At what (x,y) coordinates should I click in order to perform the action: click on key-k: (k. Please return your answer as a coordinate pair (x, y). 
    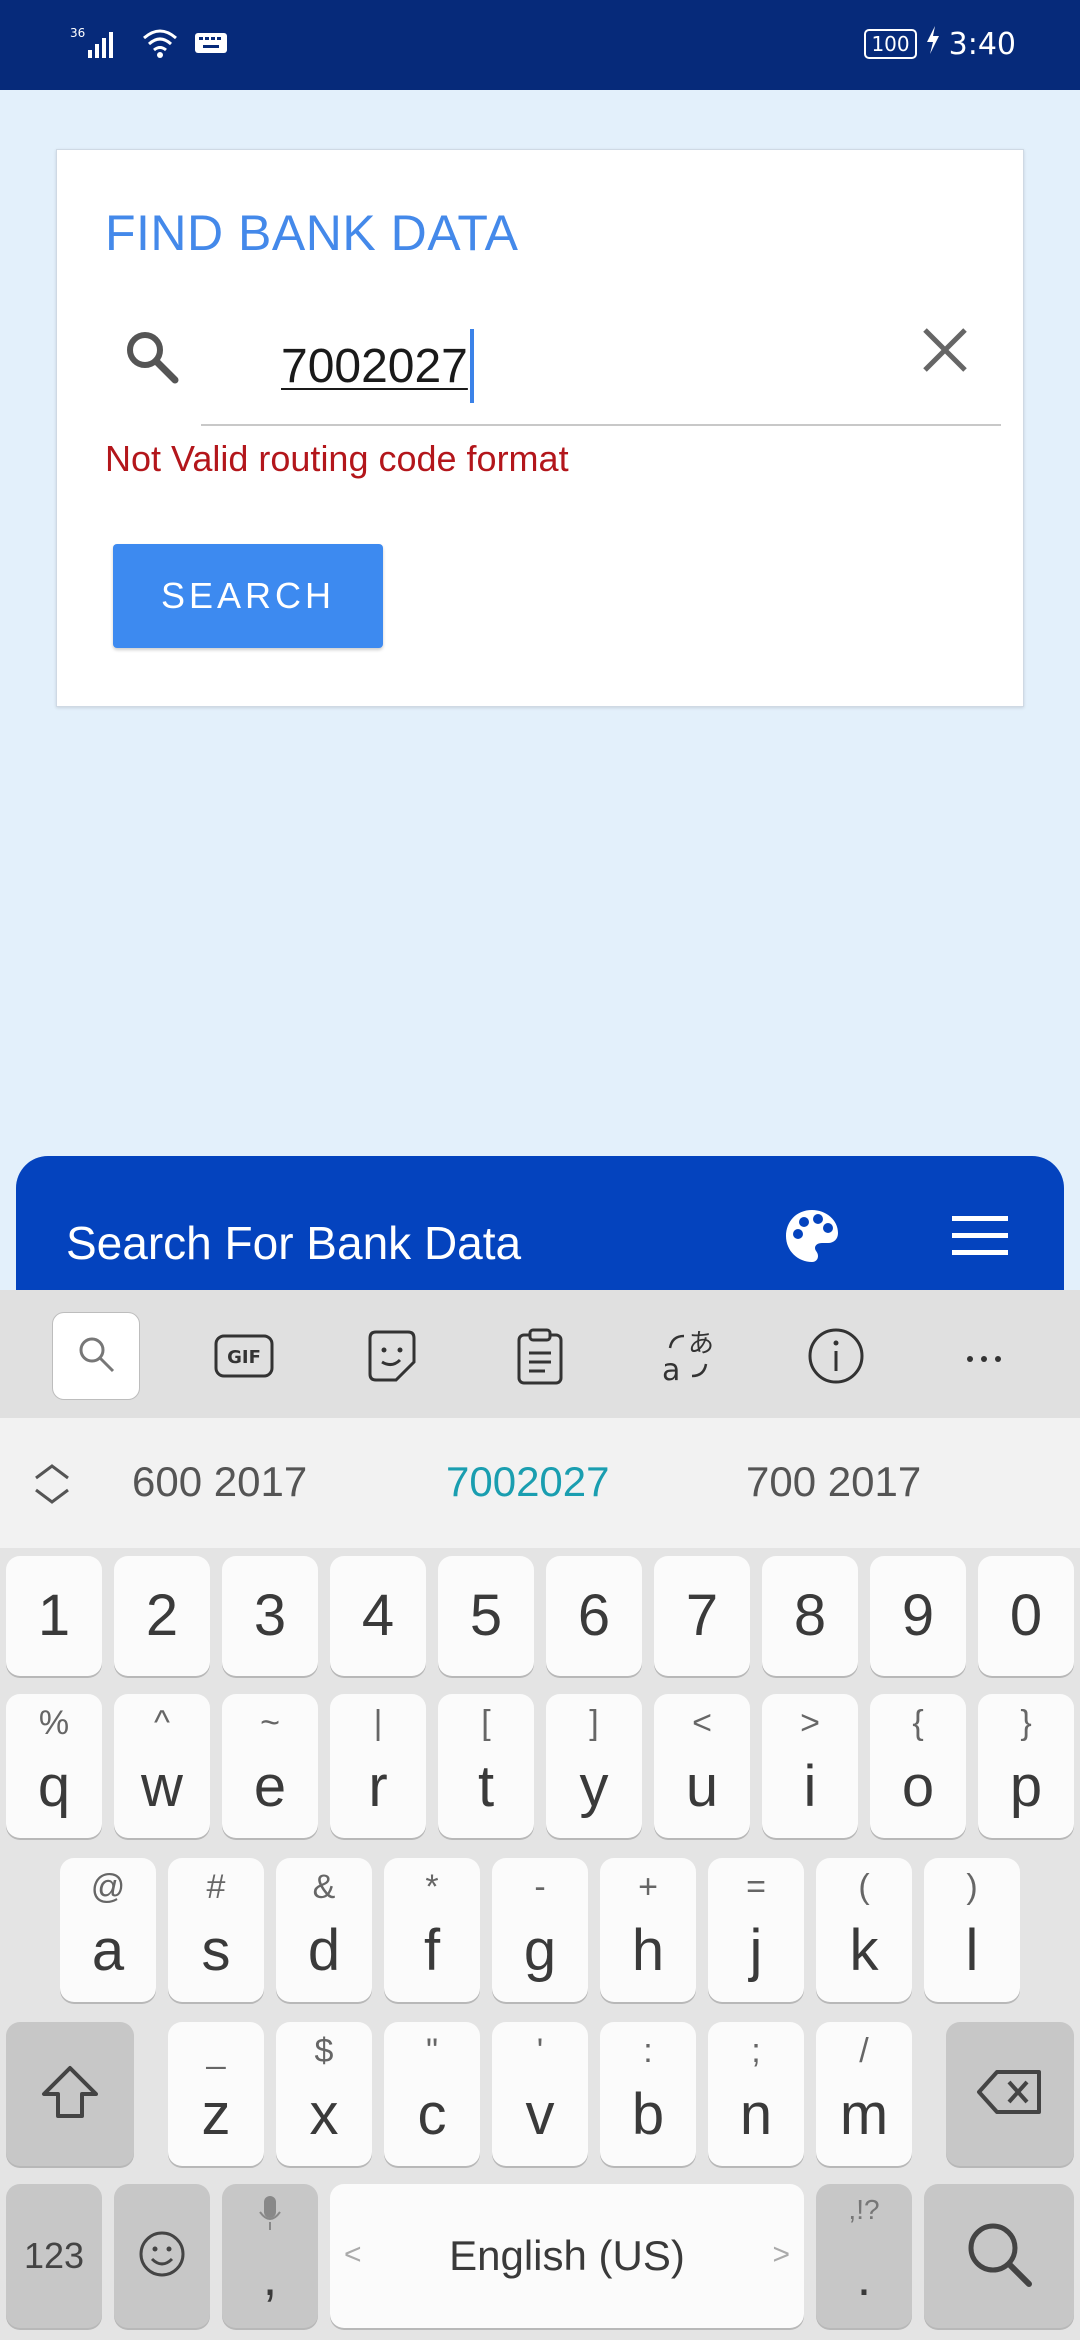
    Looking at the image, I should click on (864, 1930).